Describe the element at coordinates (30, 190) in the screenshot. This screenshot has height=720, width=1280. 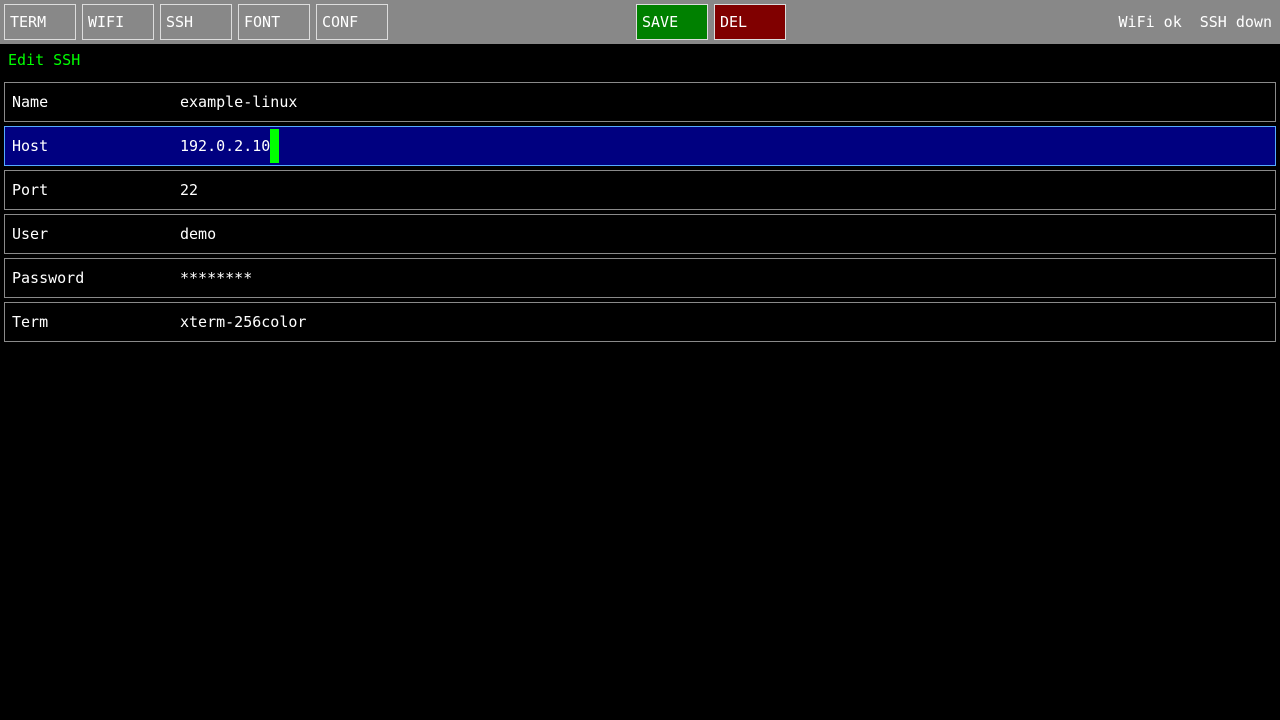
I see `field-label: Port` at that location.